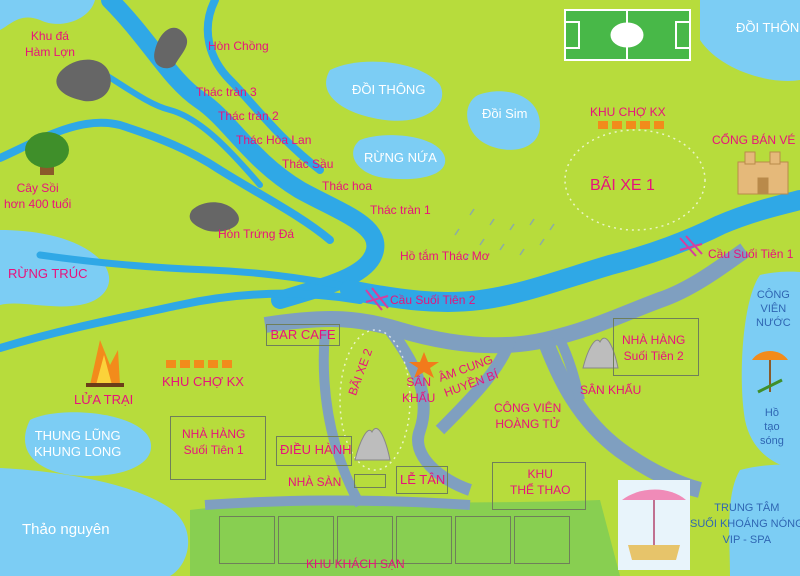 The width and height of the screenshot is (800, 576). I want to click on bar-cafe-box: BAR CAFE, so click(303, 335).